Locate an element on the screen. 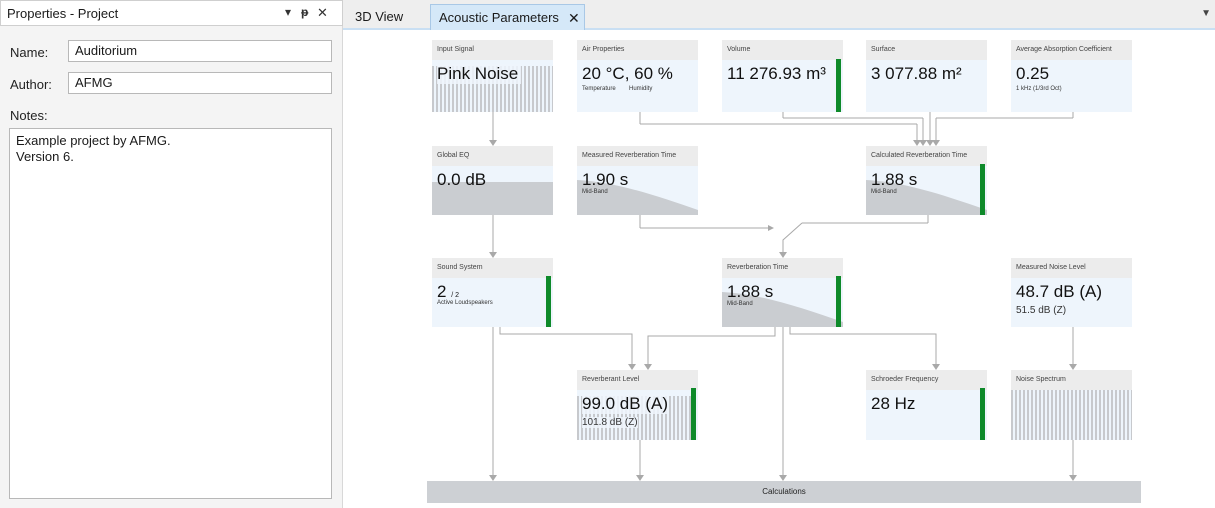 Image resolution: width=1215 pixels, height=508 pixels. noise-spectrum-bars is located at coordinates (1071, 415).